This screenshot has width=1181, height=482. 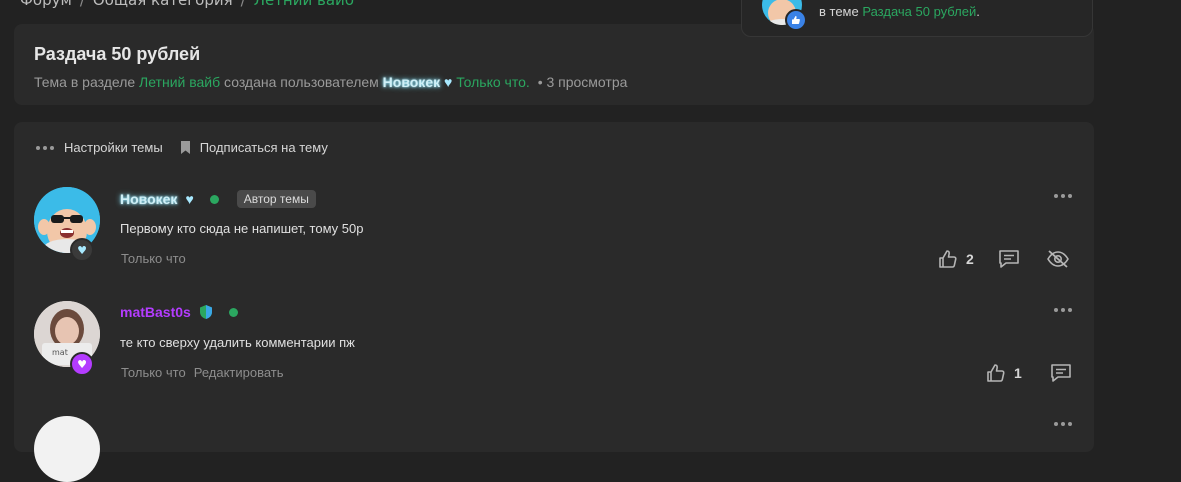 What do you see at coordinates (978, 11) in the screenshot?
I see `notification-suffix: .` at bounding box center [978, 11].